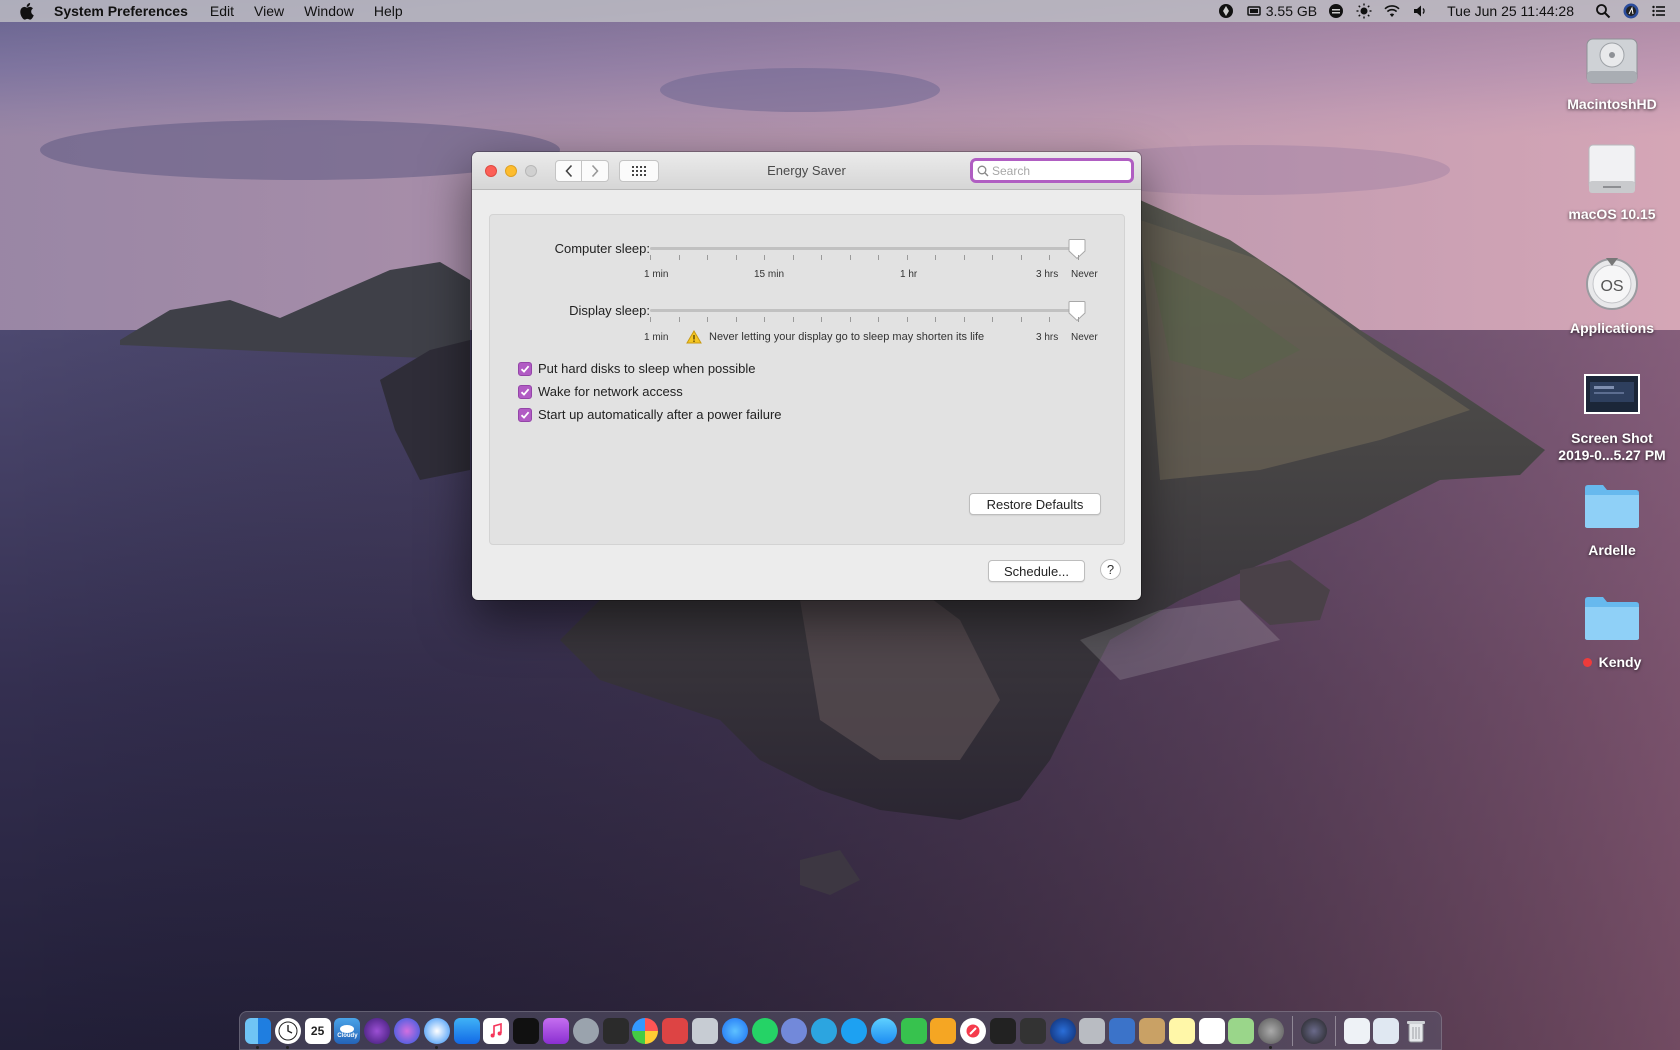 Image resolution: width=1680 pixels, height=1050 pixels. Describe the element at coordinates (347, 1030) in the screenshot. I see `weather-icon: Cloudy` at that location.